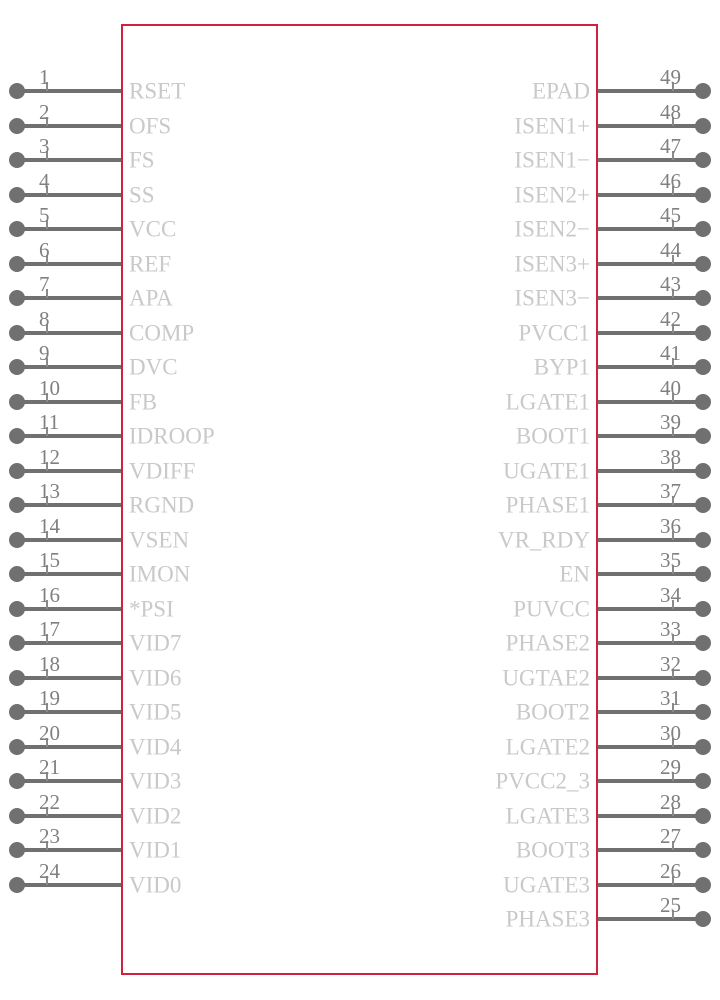 The image size is (720, 1000). Describe the element at coordinates (670, 629) in the screenshot. I see `pin-number: 33` at that location.